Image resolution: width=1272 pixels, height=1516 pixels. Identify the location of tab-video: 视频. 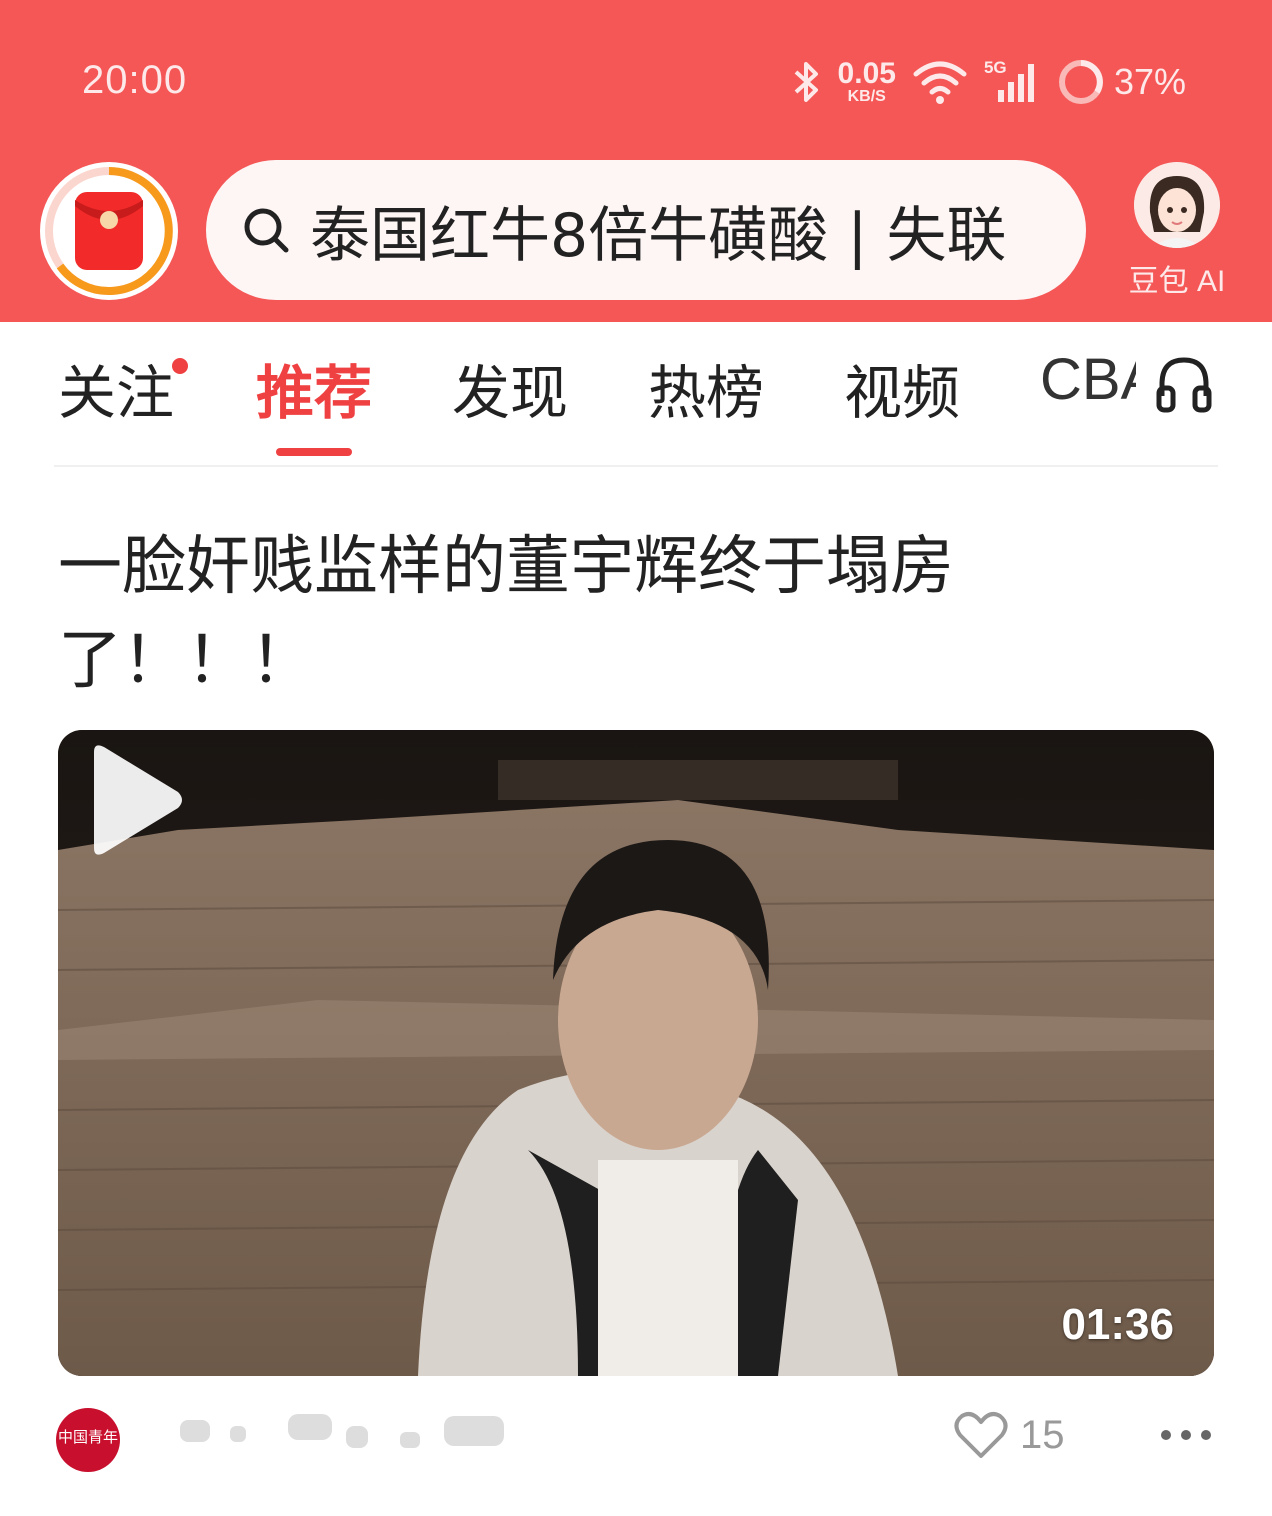
(902, 386).